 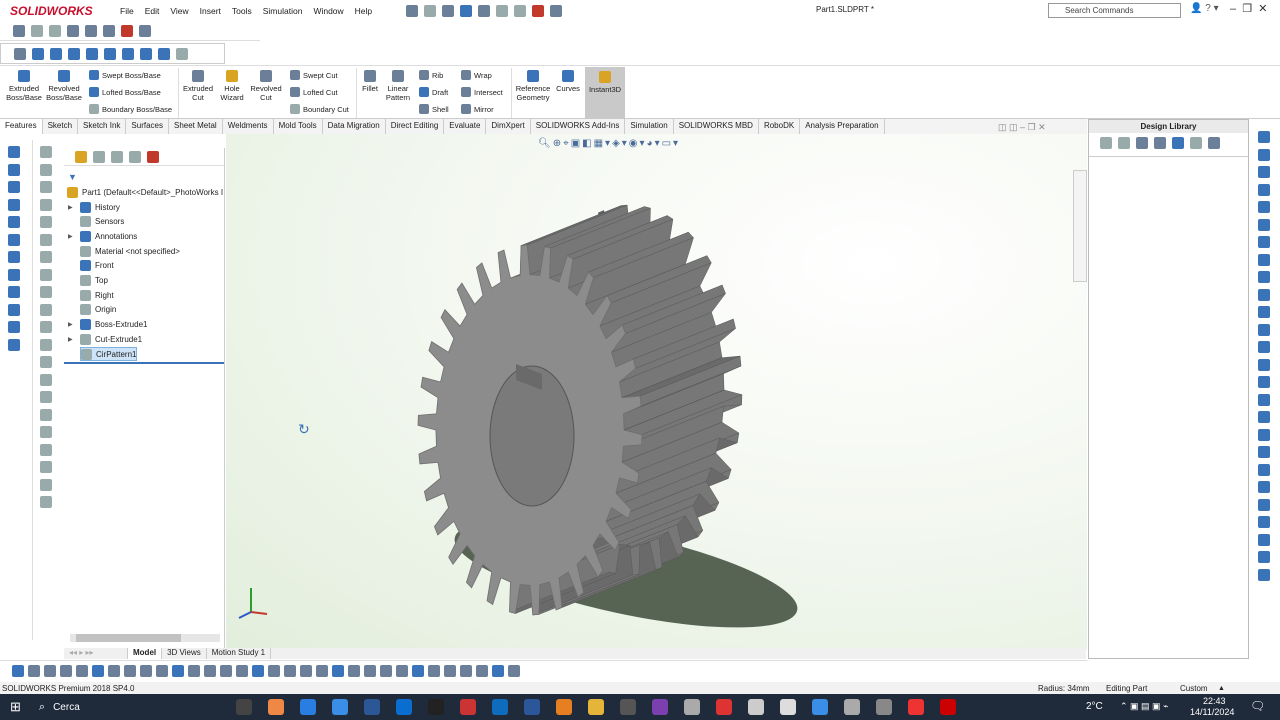 What do you see at coordinates (1160, 143) in the screenshot?
I see `create-new-folder-icon` at bounding box center [1160, 143].